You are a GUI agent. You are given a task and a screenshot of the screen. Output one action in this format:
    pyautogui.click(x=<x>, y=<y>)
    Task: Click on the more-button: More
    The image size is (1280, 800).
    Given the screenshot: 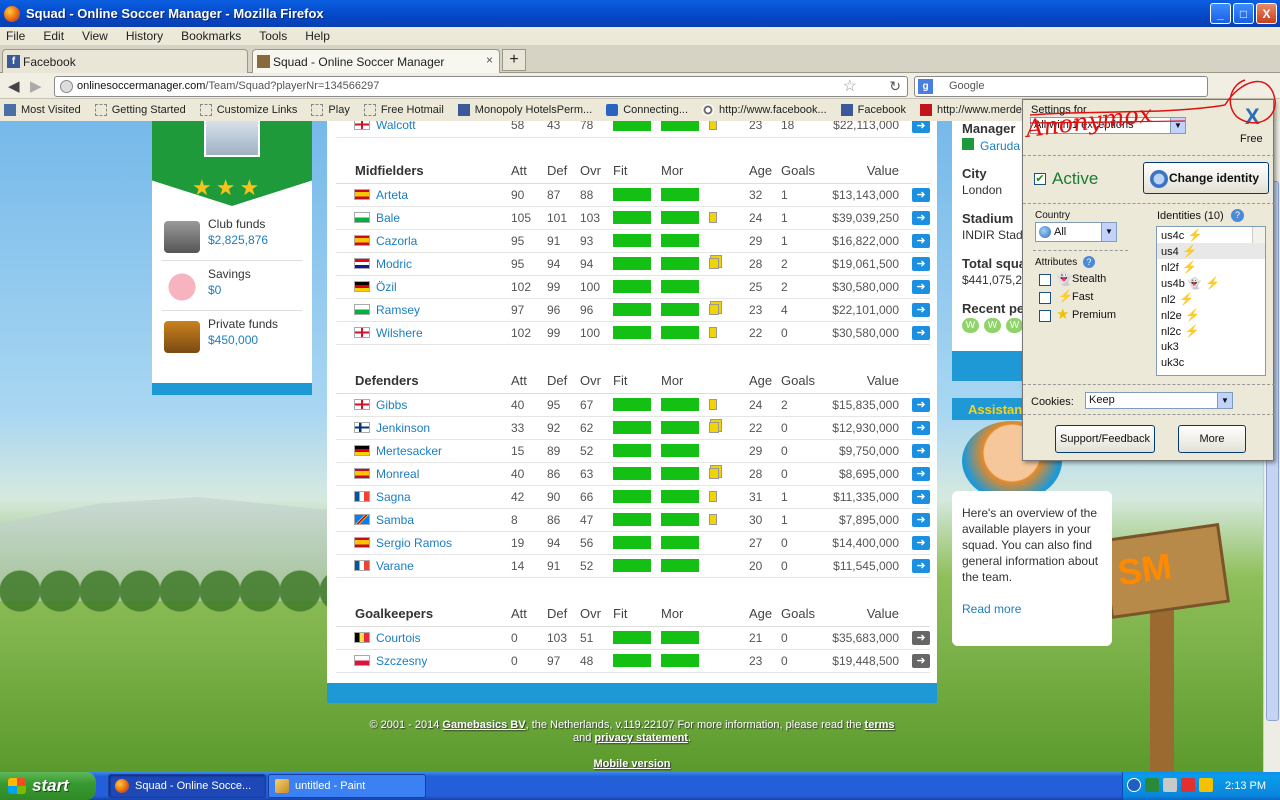 What is the action you would take?
    pyautogui.click(x=1212, y=439)
    